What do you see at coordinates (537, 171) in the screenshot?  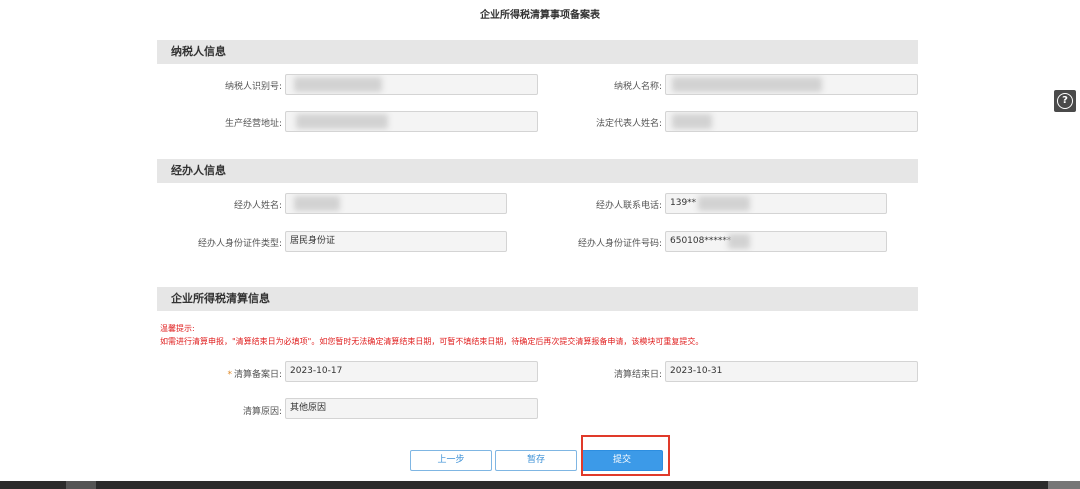 I see `section-header-agent: 经办人信息` at bounding box center [537, 171].